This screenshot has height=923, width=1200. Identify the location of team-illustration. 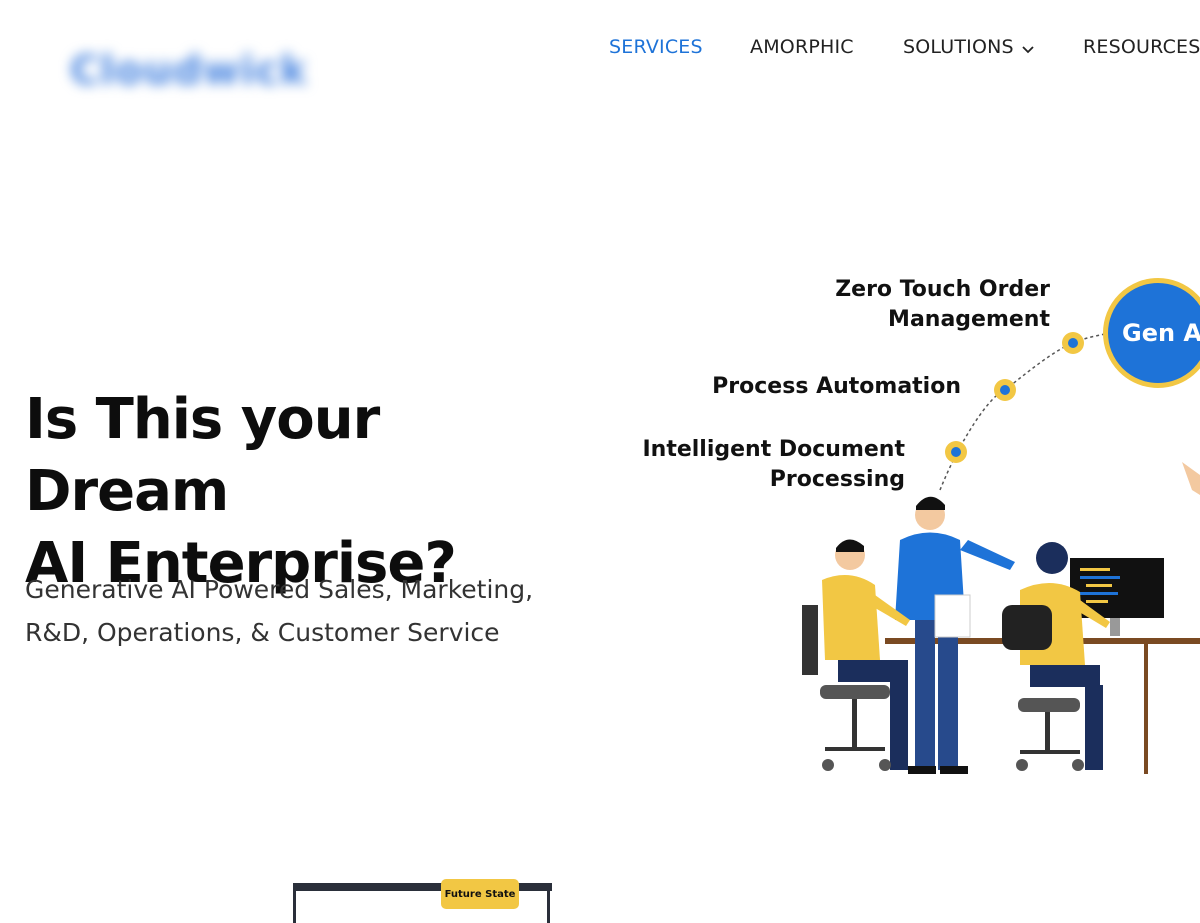
(1001, 618).